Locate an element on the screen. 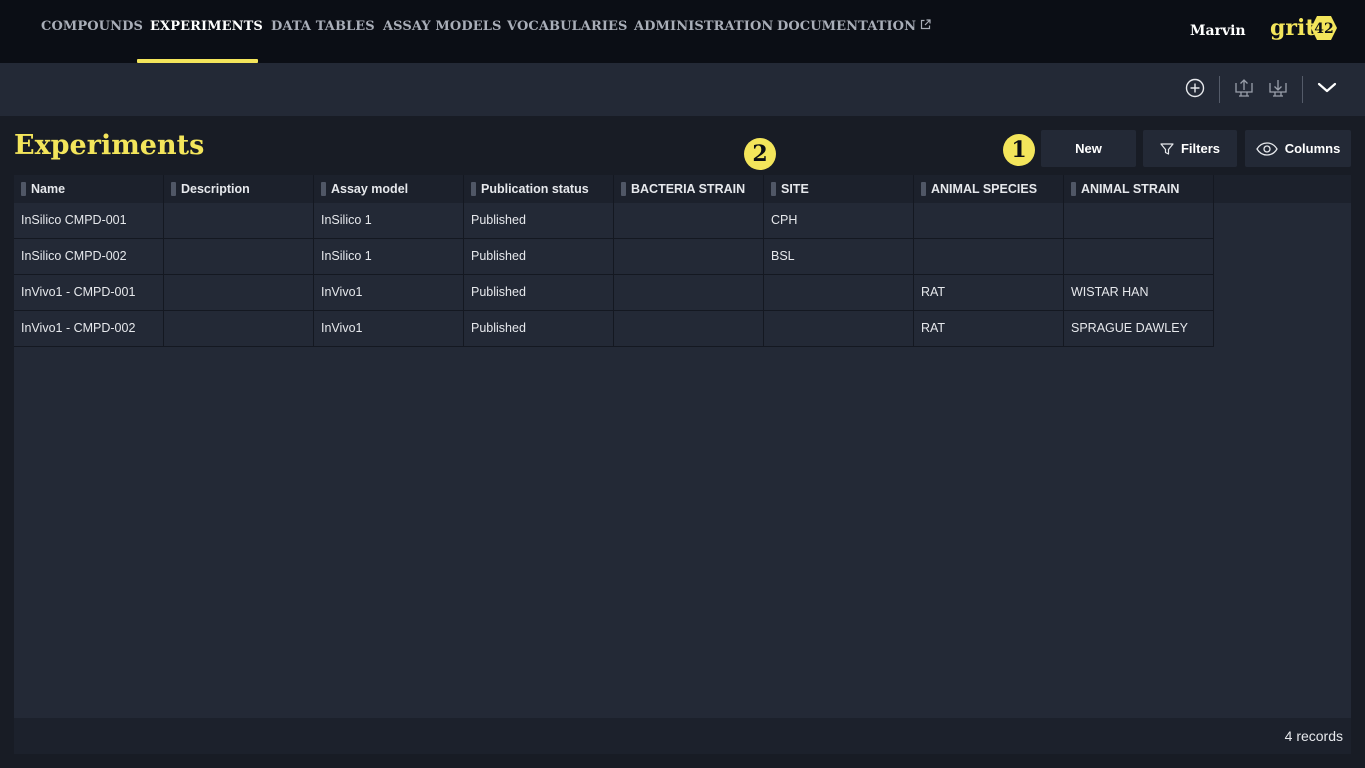 This screenshot has width=1365, height=768. column-header-site: SITE is located at coordinates (839, 189).